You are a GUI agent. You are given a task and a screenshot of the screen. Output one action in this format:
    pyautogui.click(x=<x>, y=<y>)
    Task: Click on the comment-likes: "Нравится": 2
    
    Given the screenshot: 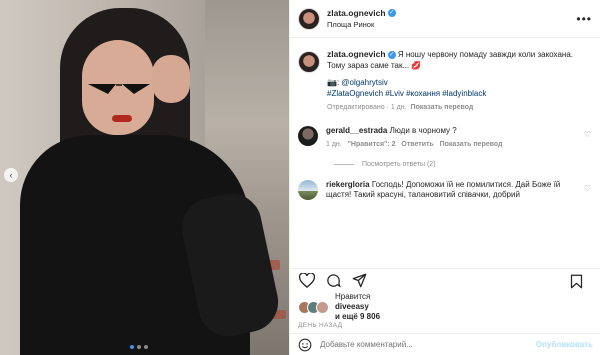 What is the action you would take?
    pyautogui.click(x=372, y=144)
    